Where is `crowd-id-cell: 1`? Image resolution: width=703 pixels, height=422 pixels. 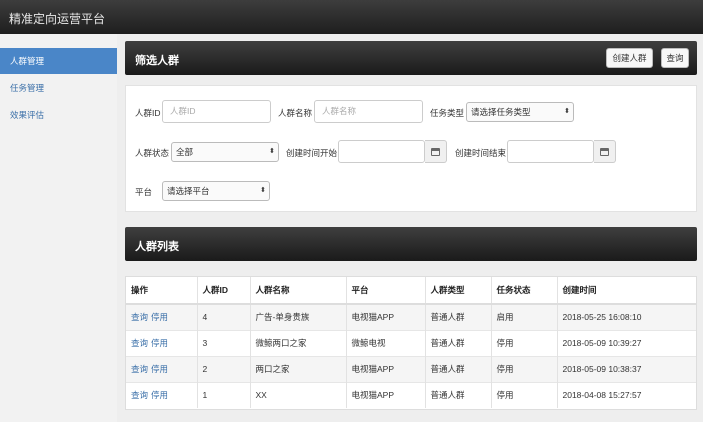 crowd-id-cell: 1 is located at coordinates (224, 394).